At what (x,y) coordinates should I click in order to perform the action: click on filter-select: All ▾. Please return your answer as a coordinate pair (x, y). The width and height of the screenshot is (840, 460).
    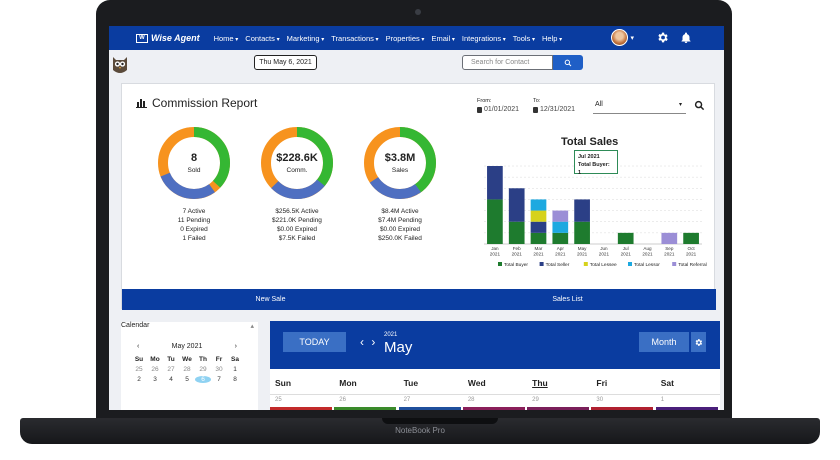
    Looking at the image, I should click on (639, 107).